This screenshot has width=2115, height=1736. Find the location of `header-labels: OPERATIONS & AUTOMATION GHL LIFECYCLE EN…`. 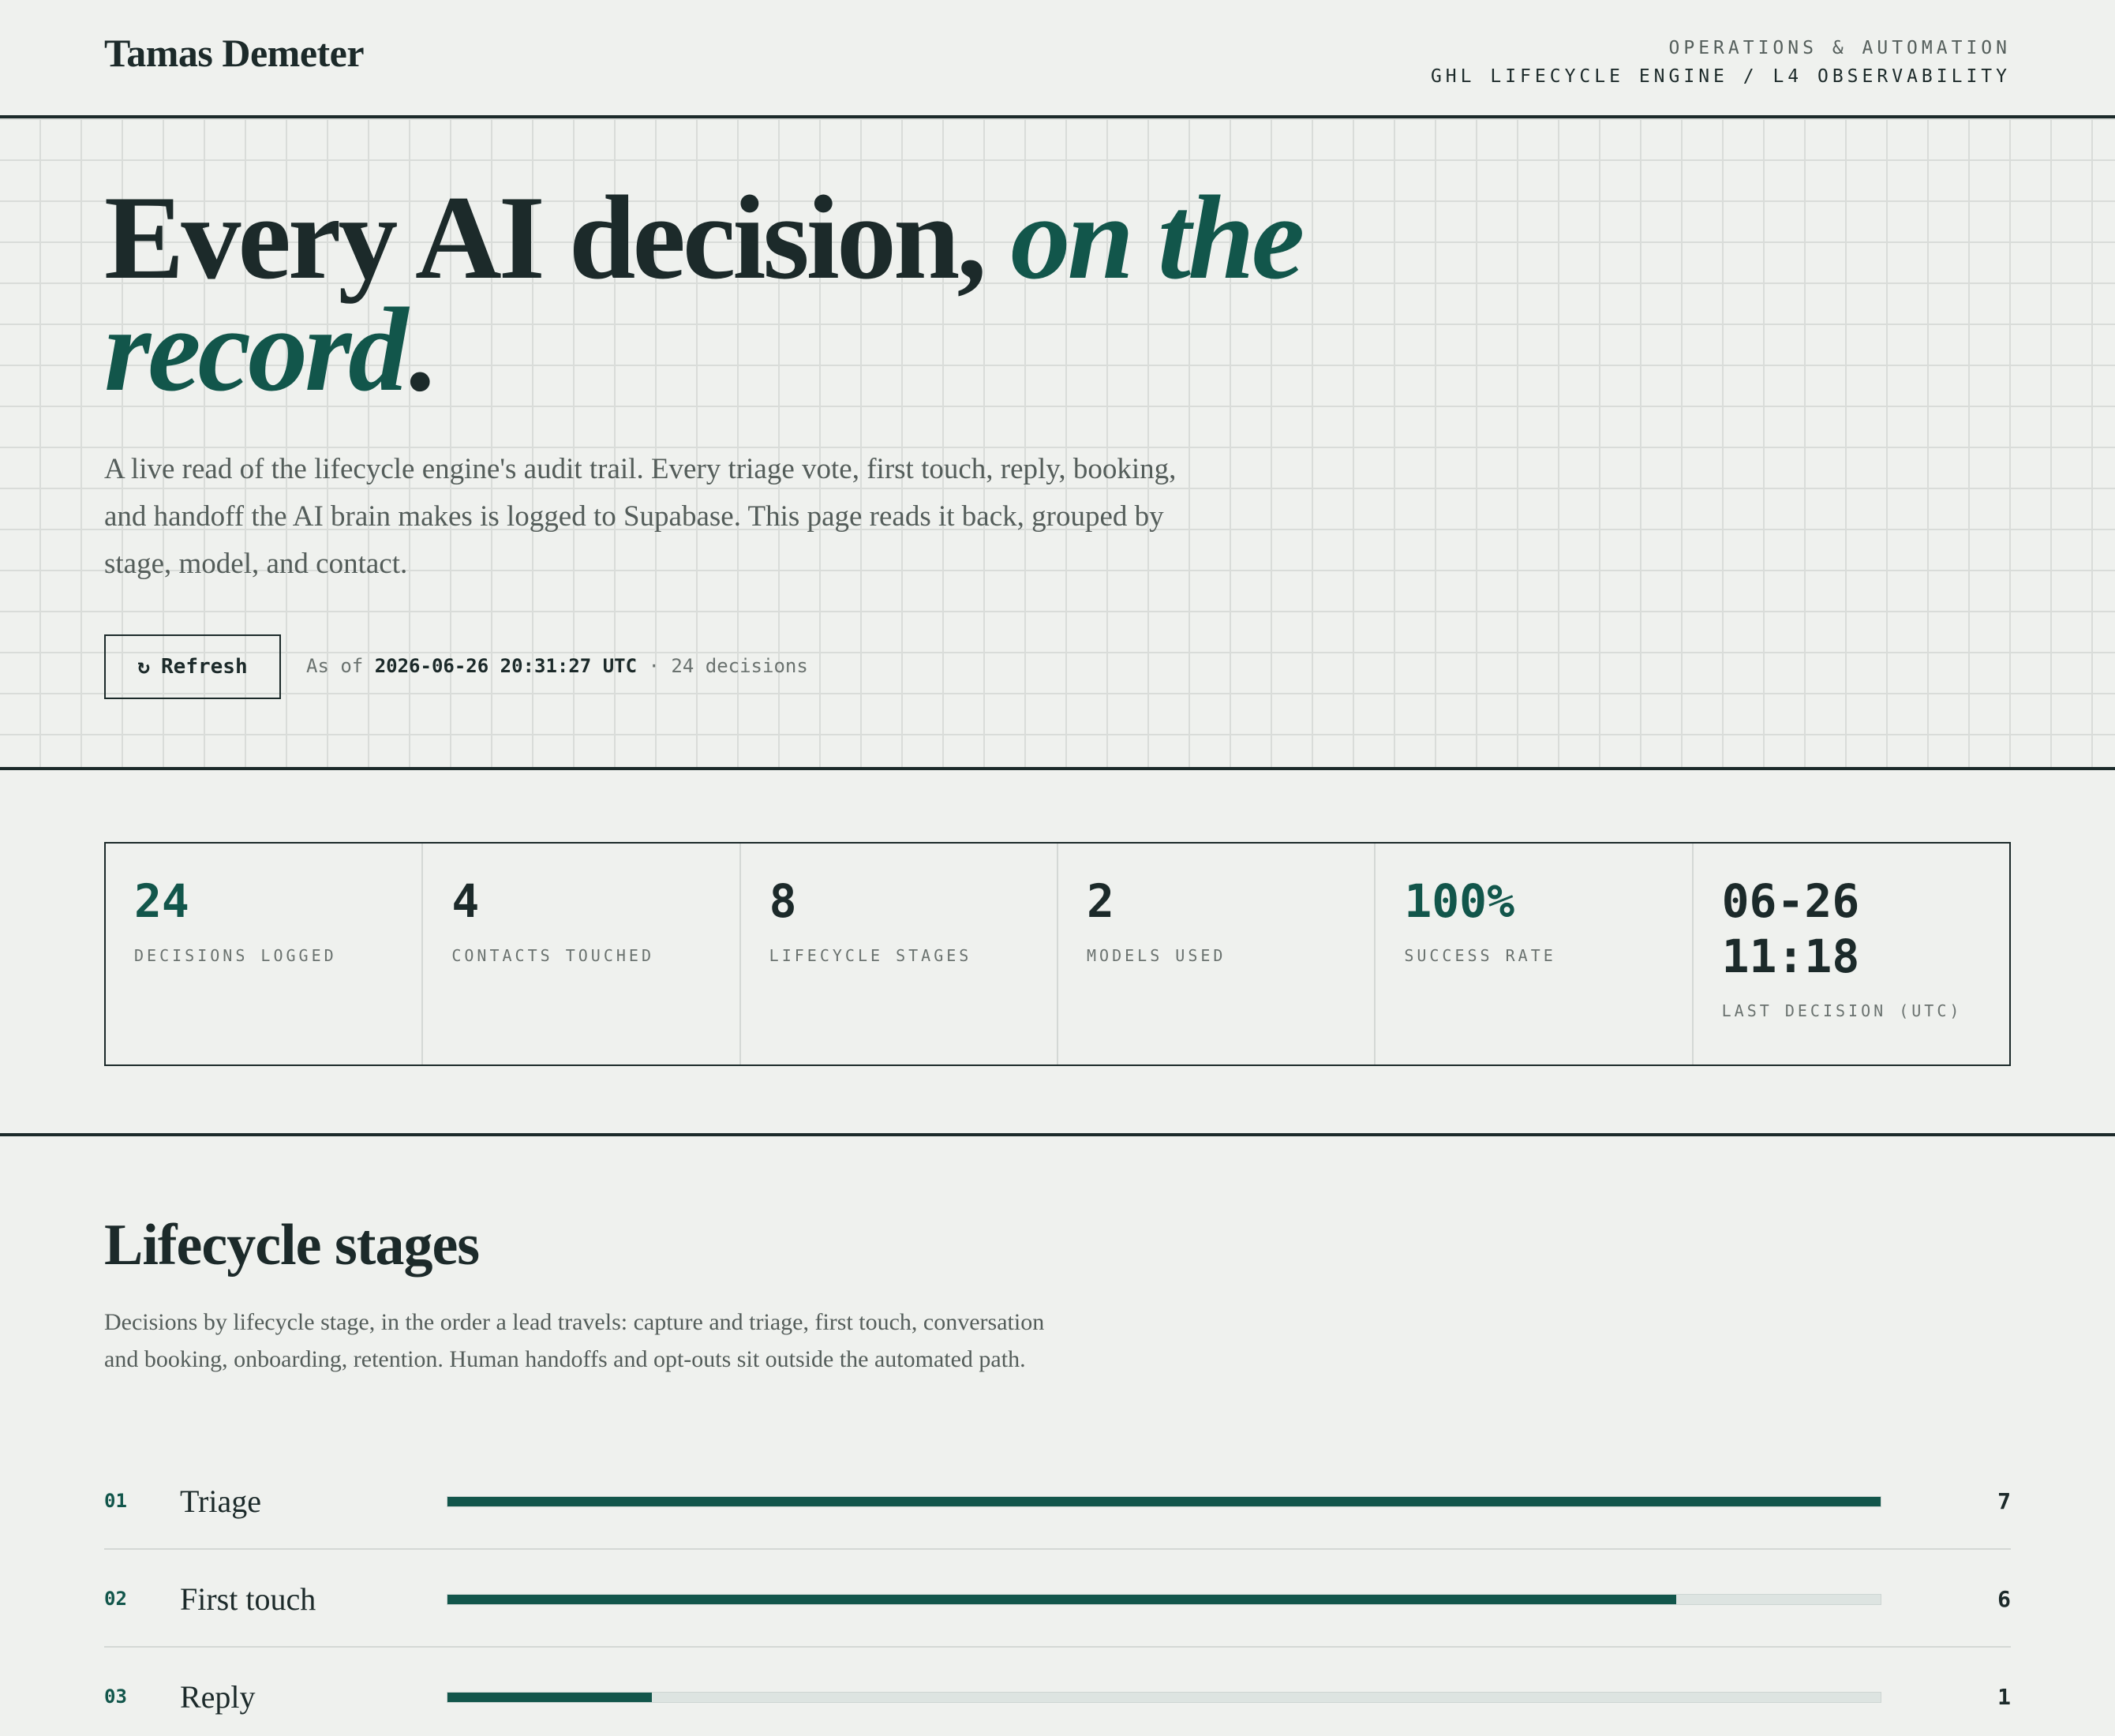

header-labels: OPERATIONS & AUTOMATION GHL LIFECYCLE EN… is located at coordinates (1721, 62).